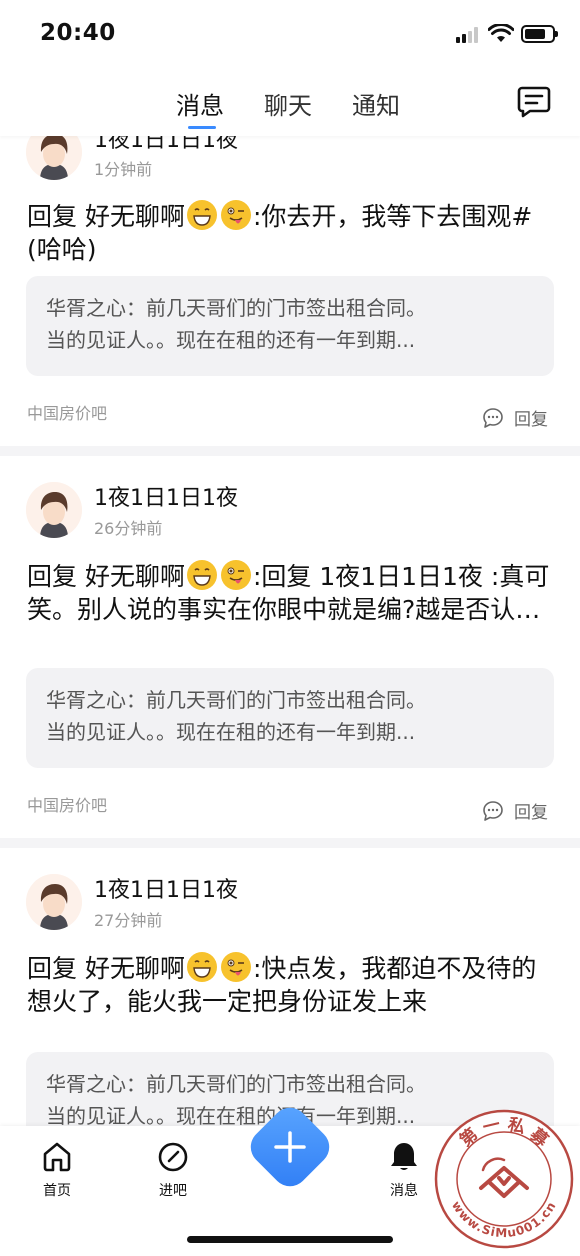 This screenshot has height=1256, width=580. I want to click on time-ago: 1分钟前, so click(123, 169).